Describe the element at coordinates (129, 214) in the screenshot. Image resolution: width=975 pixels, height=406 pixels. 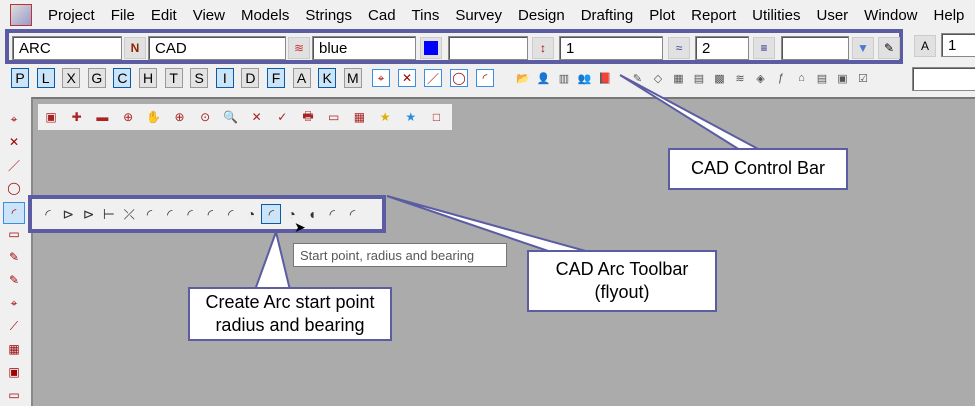
I see `arc-tool-button: ⤫` at that location.